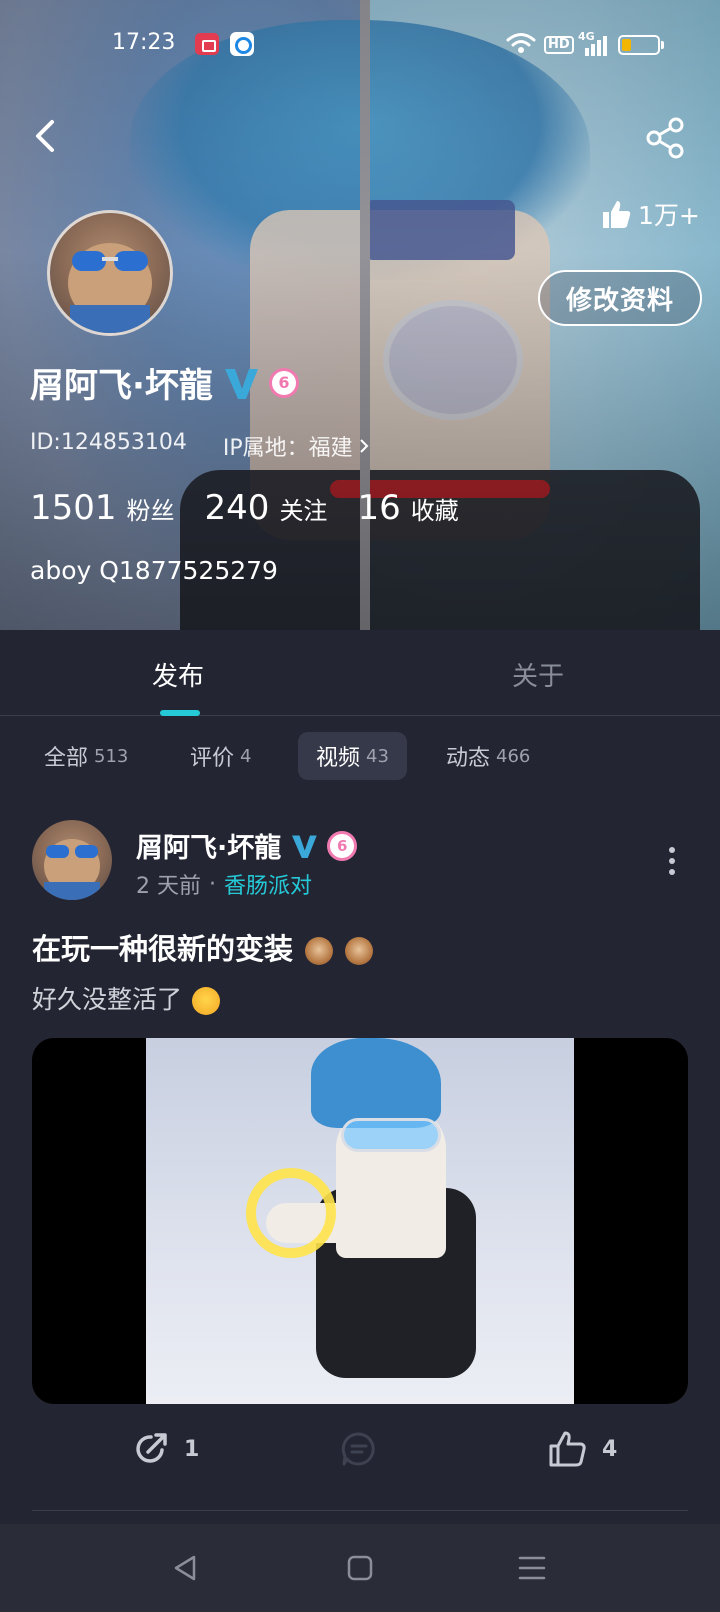 This screenshot has height=1612, width=720. I want to click on stat-label: 收藏, so click(434, 511).